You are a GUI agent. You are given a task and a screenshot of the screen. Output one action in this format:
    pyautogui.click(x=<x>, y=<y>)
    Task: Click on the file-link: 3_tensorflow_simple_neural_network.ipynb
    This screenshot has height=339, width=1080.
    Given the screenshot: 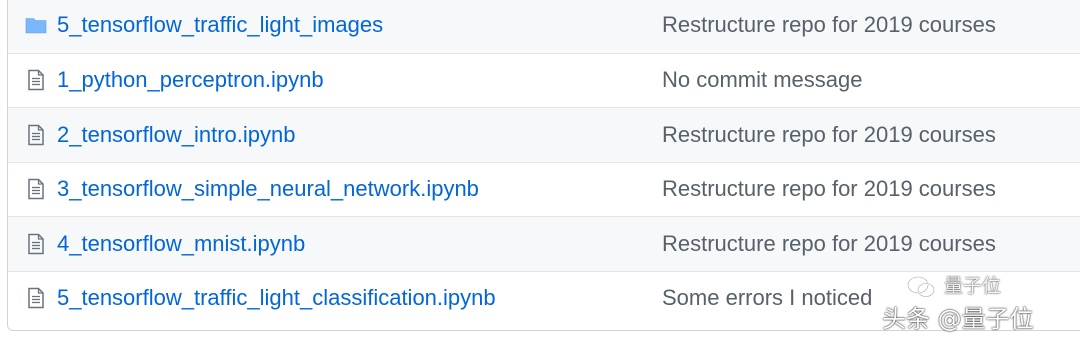 What is the action you would take?
    pyautogui.click(x=268, y=189)
    